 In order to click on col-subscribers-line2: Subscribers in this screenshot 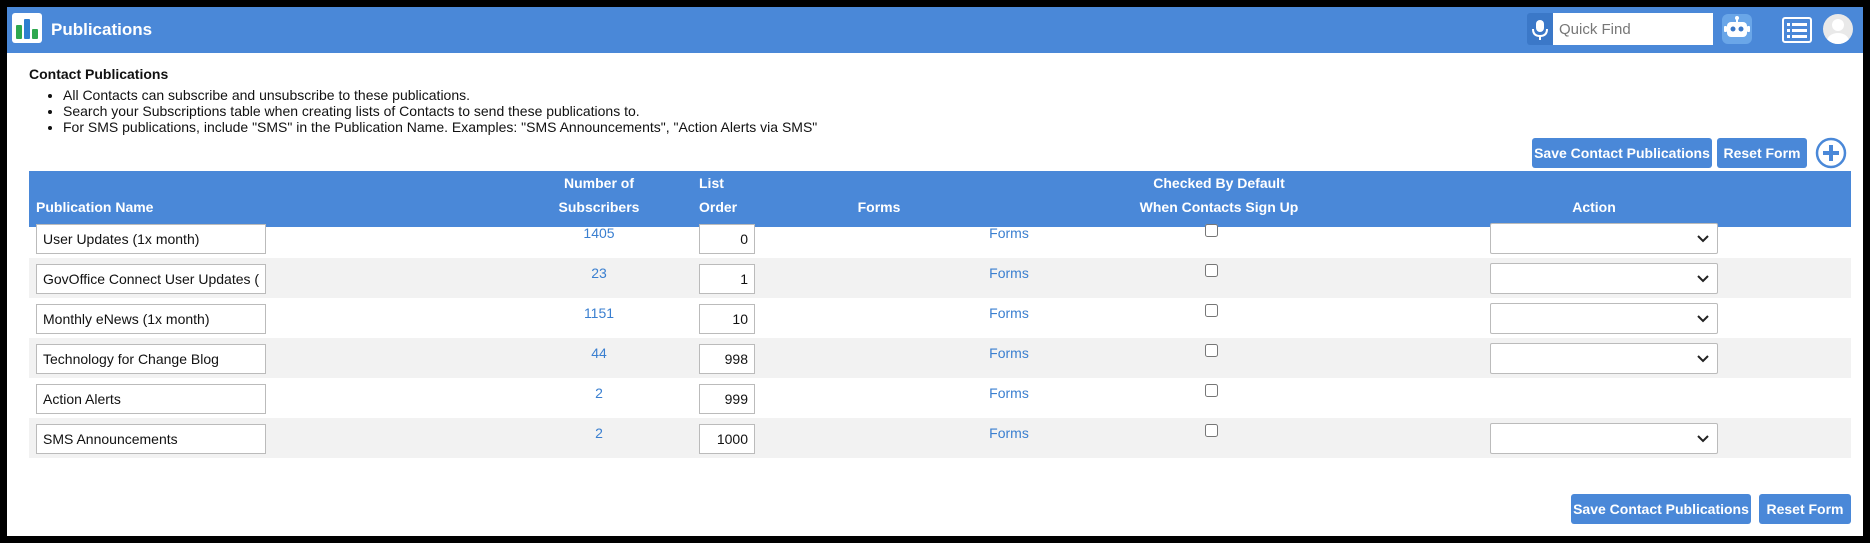, I will do `click(599, 207)`.